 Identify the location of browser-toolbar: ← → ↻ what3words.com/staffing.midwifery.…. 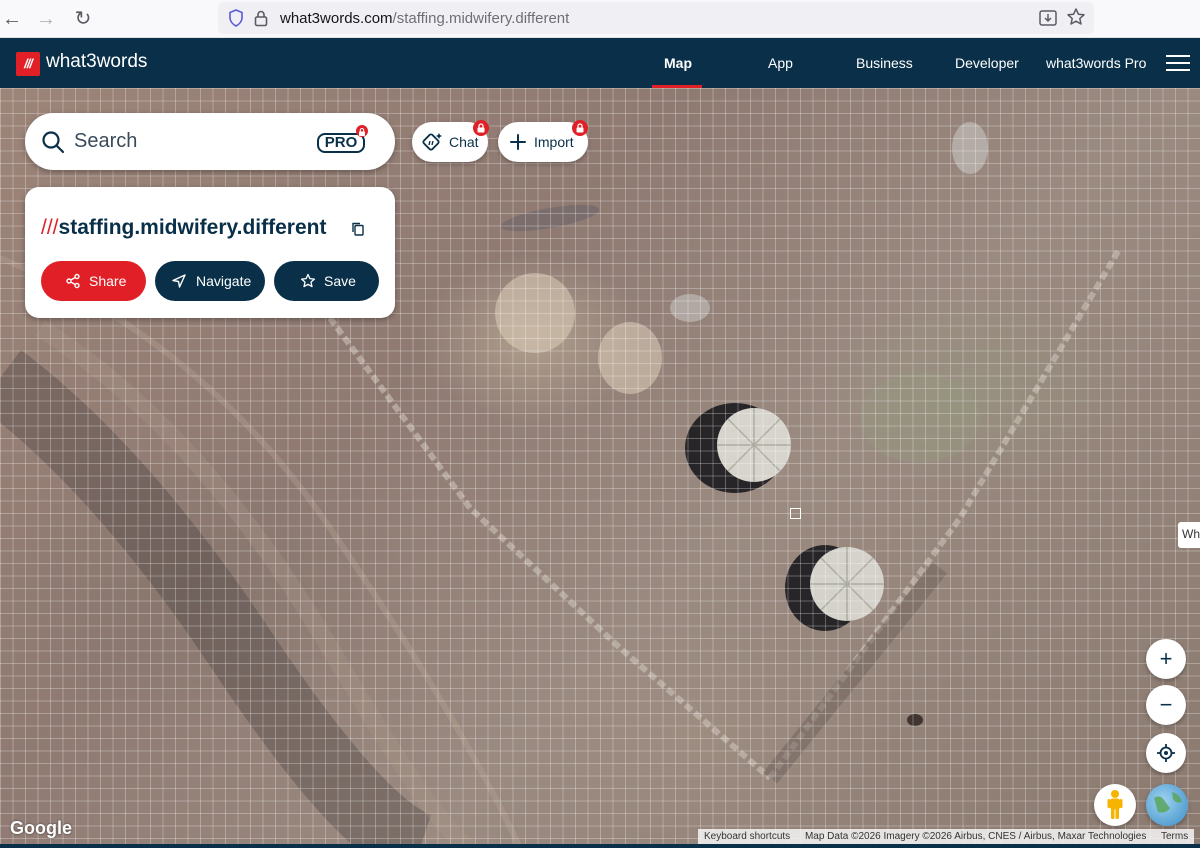
(600, 19).